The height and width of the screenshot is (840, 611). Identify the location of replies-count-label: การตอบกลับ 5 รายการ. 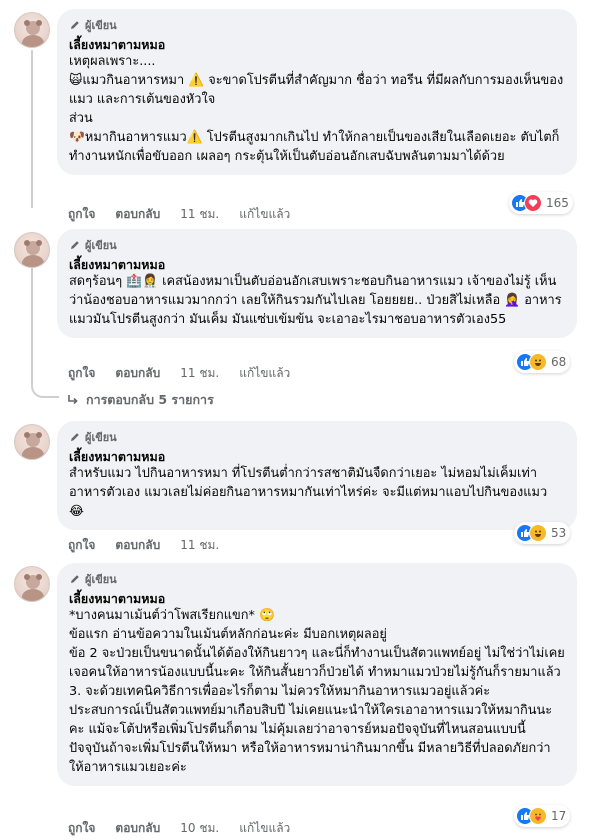
(150, 400).